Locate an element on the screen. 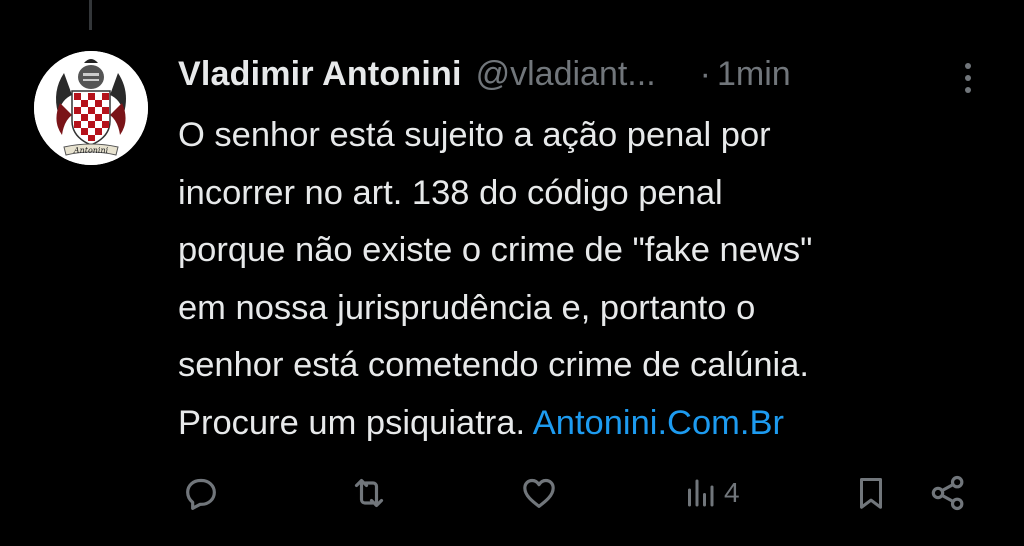 This screenshot has width=1024, height=546. tweet-text-line: porque não existe o crime de "fake news" is located at coordinates (495, 250).